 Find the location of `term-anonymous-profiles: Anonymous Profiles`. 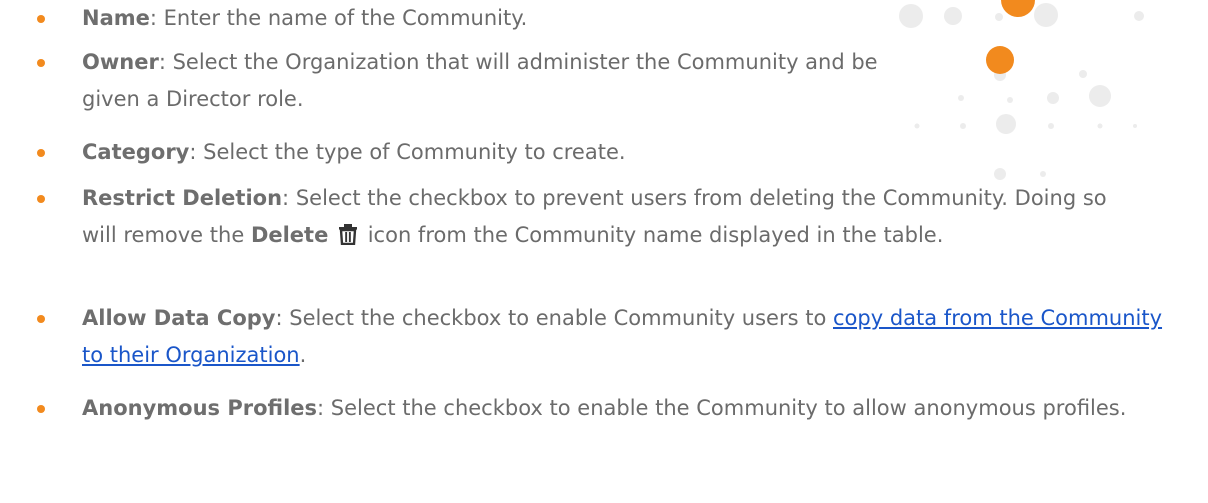

term-anonymous-profiles: Anonymous Profiles is located at coordinates (200, 408).